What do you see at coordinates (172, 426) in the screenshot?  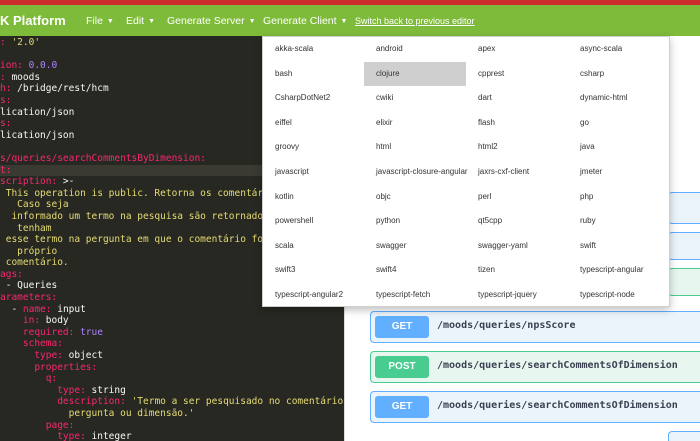 I see `code-line: page:` at bounding box center [172, 426].